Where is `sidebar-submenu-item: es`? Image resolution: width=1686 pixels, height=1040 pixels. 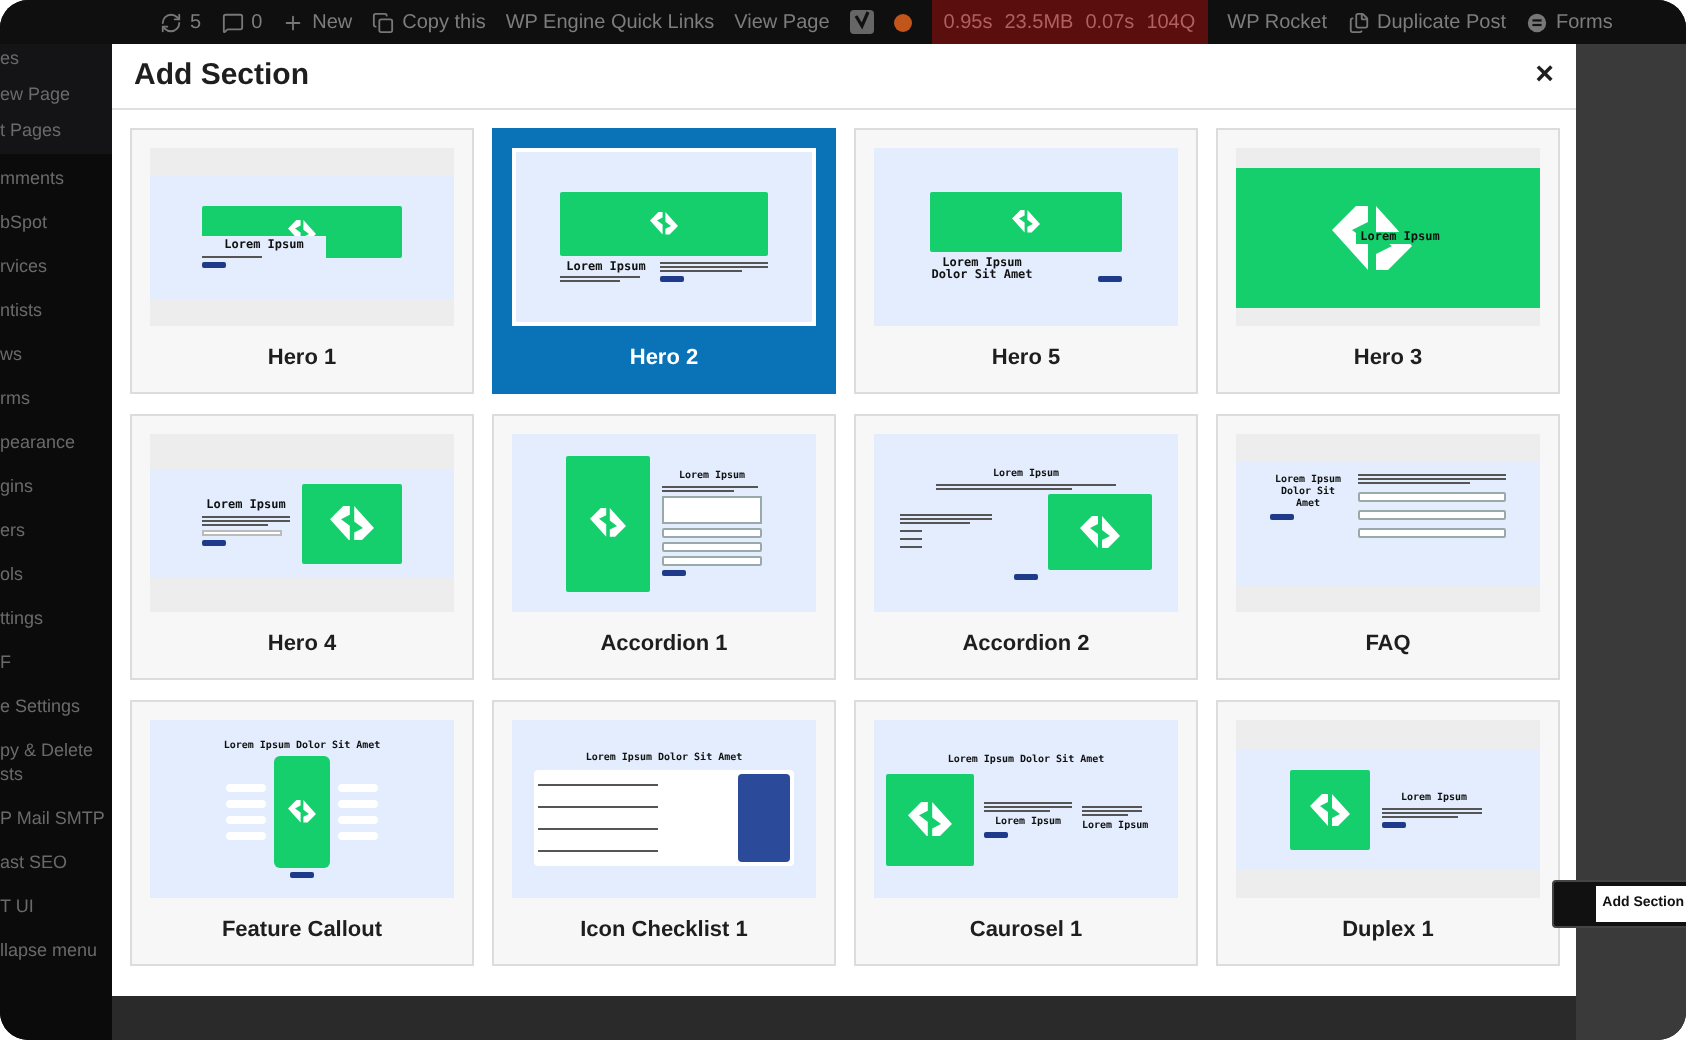
sidebar-submenu-item: es is located at coordinates (56, 58).